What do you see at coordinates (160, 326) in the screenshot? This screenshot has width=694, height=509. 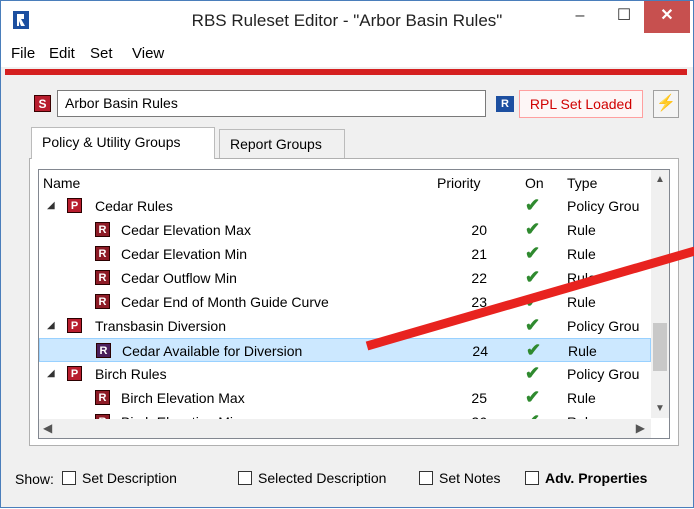 I see `row-name: Transbasin Diversion` at bounding box center [160, 326].